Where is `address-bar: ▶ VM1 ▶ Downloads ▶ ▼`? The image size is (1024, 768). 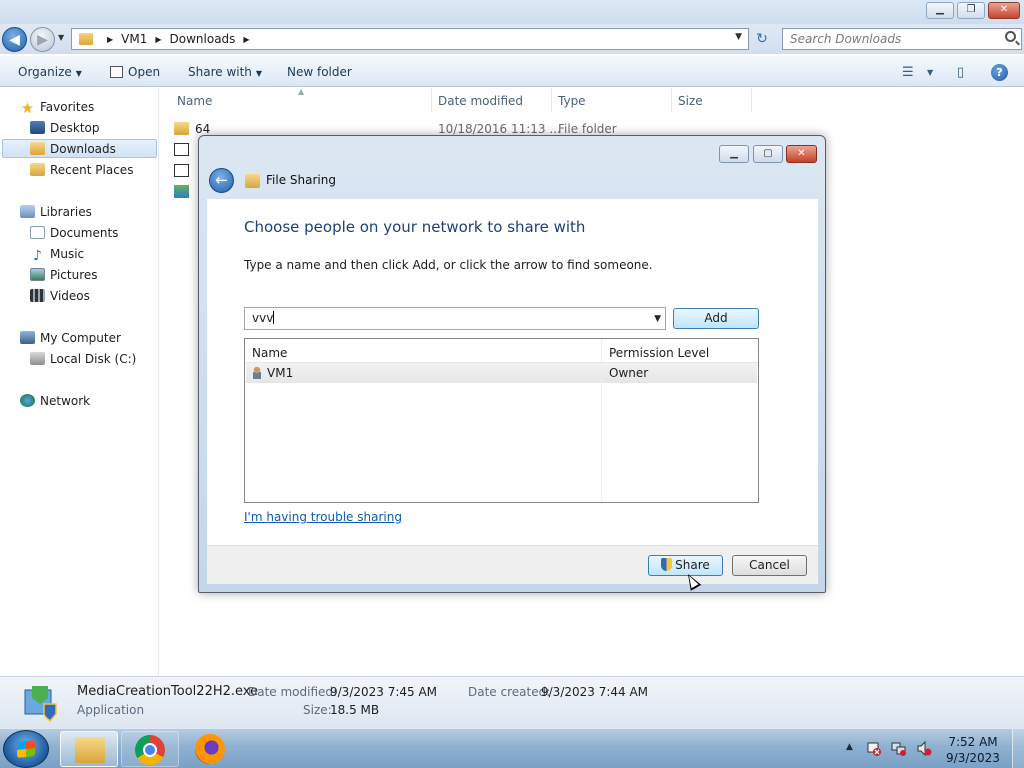 address-bar: ▶ VM1 ▶ Downloads ▶ ▼ is located at coordinates (410, 39).